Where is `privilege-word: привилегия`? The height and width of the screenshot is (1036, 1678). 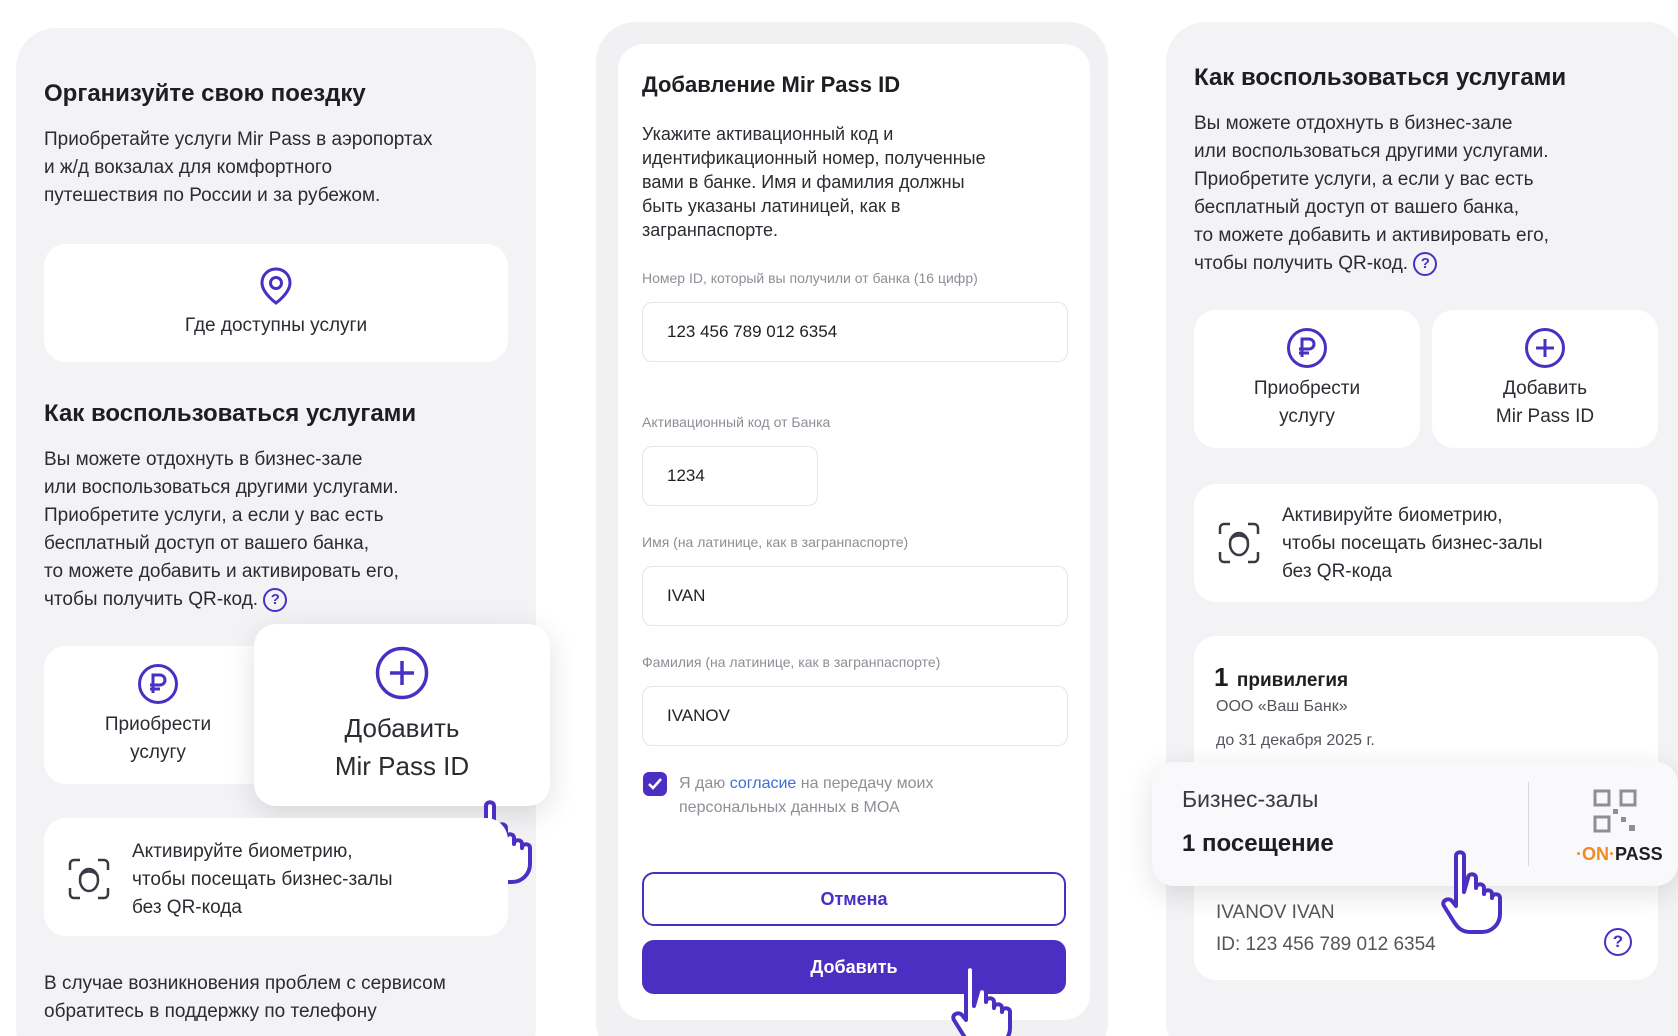
privilege-word: привилегия is located at coordinates (1292, 680).